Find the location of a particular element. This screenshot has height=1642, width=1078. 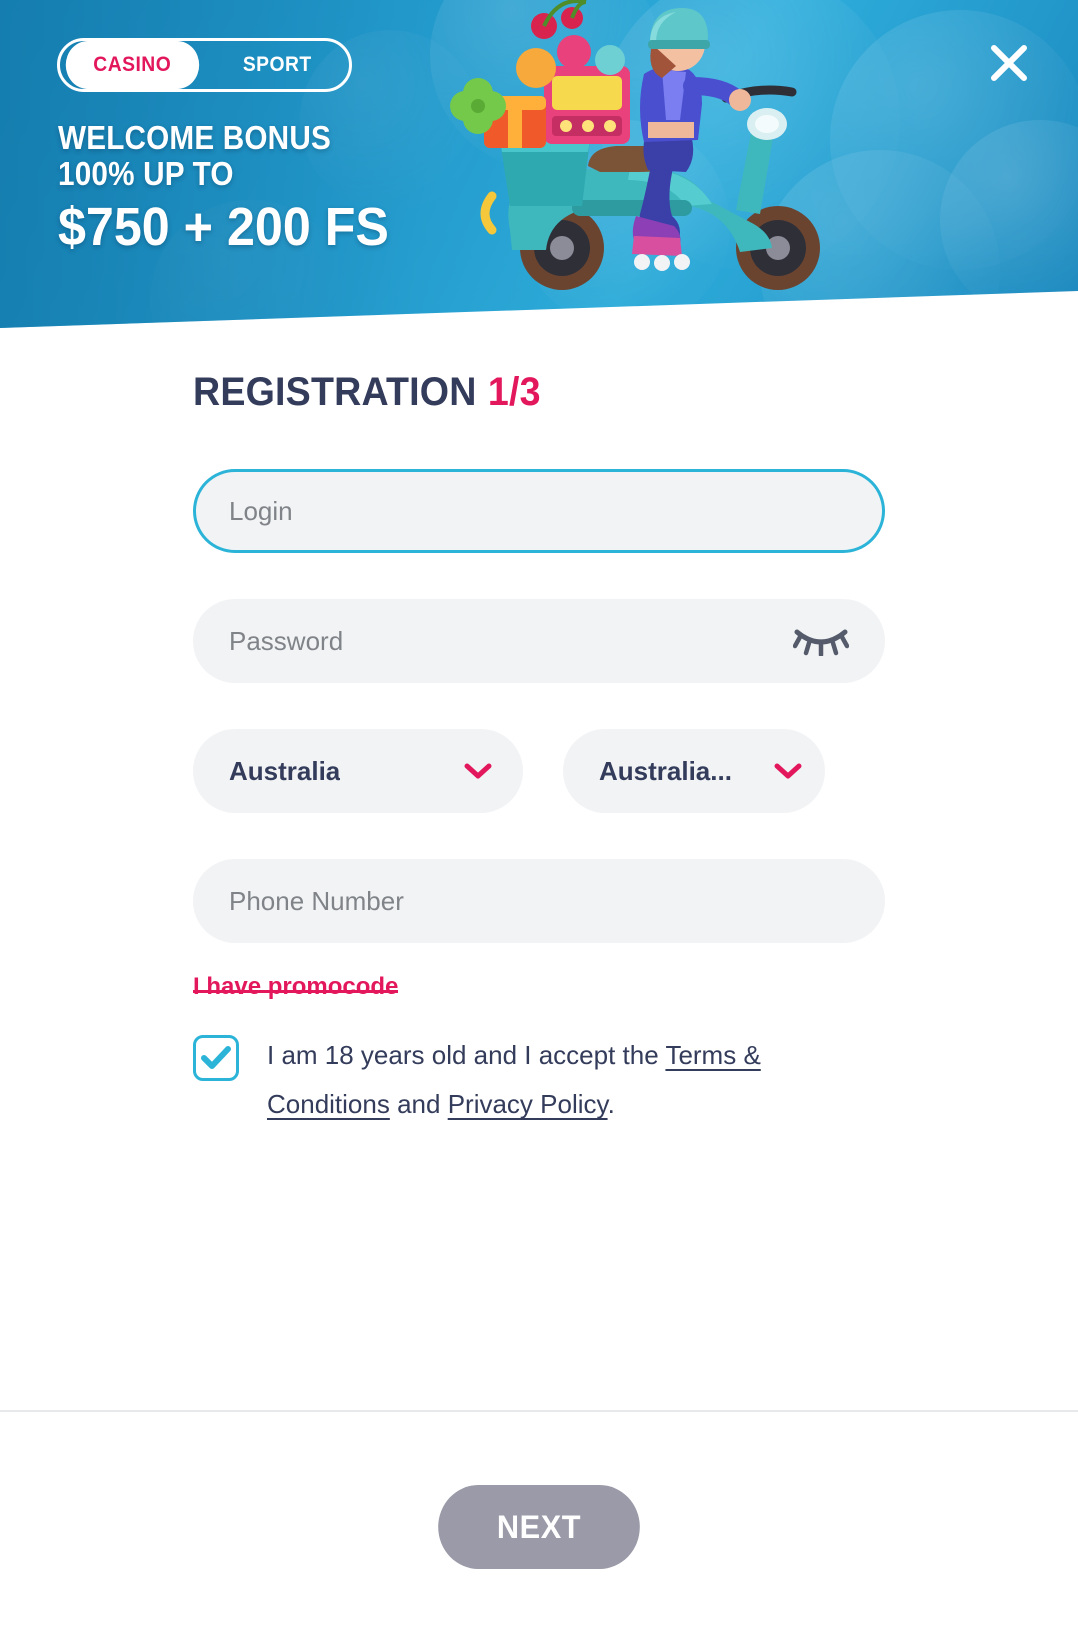

privacy-policy-link: Privacy Policy is located at coordinates (528, 1104).